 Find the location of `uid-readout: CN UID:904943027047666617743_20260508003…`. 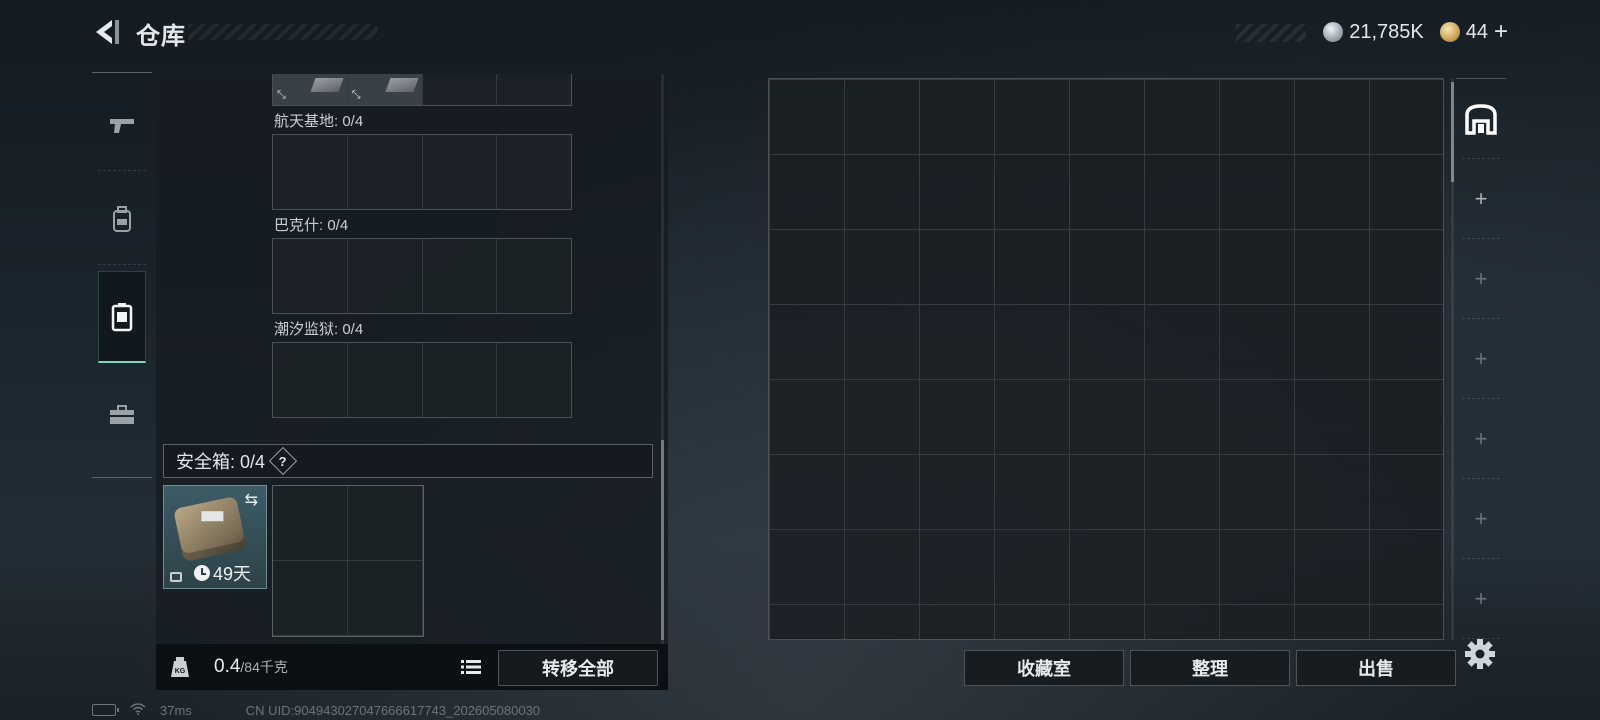

uid-readout: CN UID:904943027047666617743_20260508003… is located at coordinates (393, 710).